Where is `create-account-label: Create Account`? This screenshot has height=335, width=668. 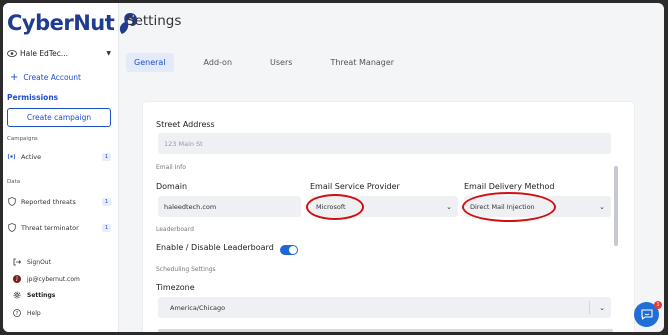
create-account-label: Create Account is located at coordinates (52, 77).